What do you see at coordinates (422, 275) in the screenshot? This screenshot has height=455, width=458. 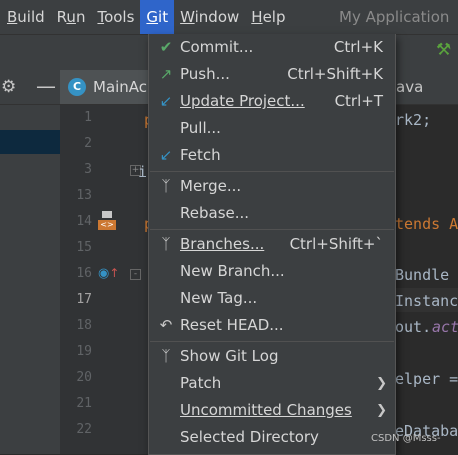 I see `code-fragment: Bundle` at bounding box center [422, 275].